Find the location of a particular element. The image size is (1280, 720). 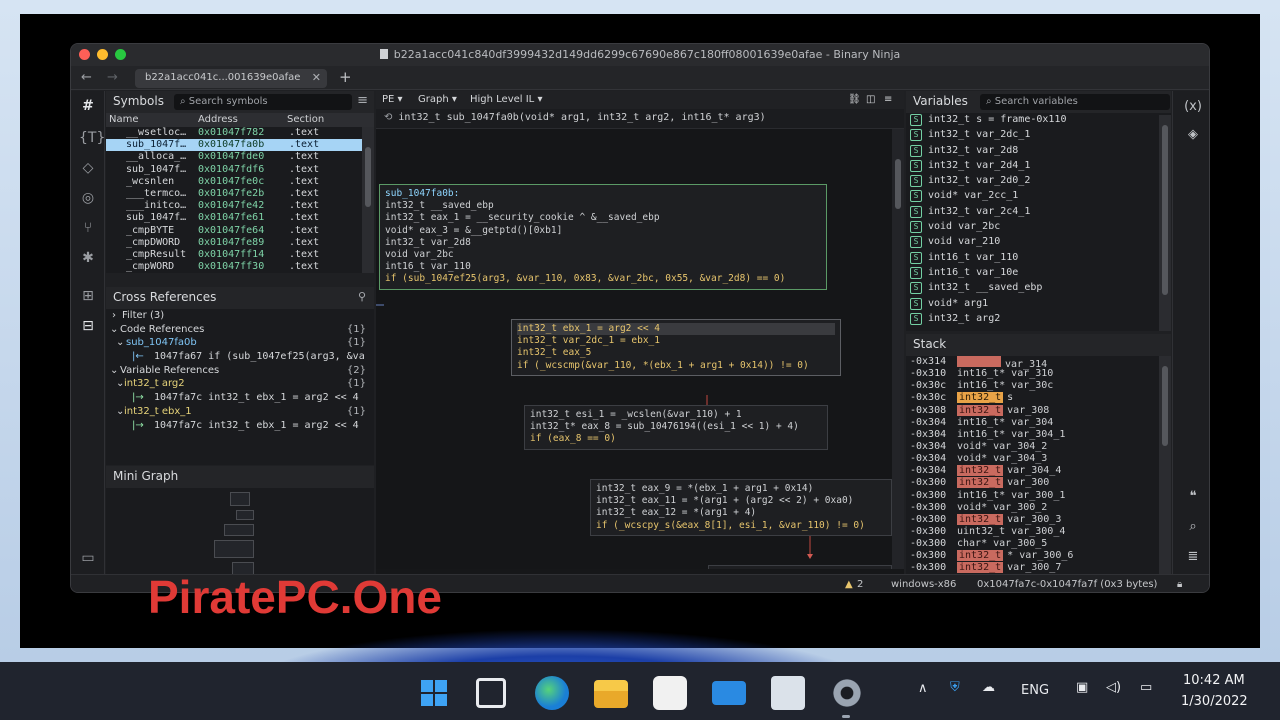

symbol-row: _cmpDWORD 0x01047fe89 .text is located at coordinates (240, 243).